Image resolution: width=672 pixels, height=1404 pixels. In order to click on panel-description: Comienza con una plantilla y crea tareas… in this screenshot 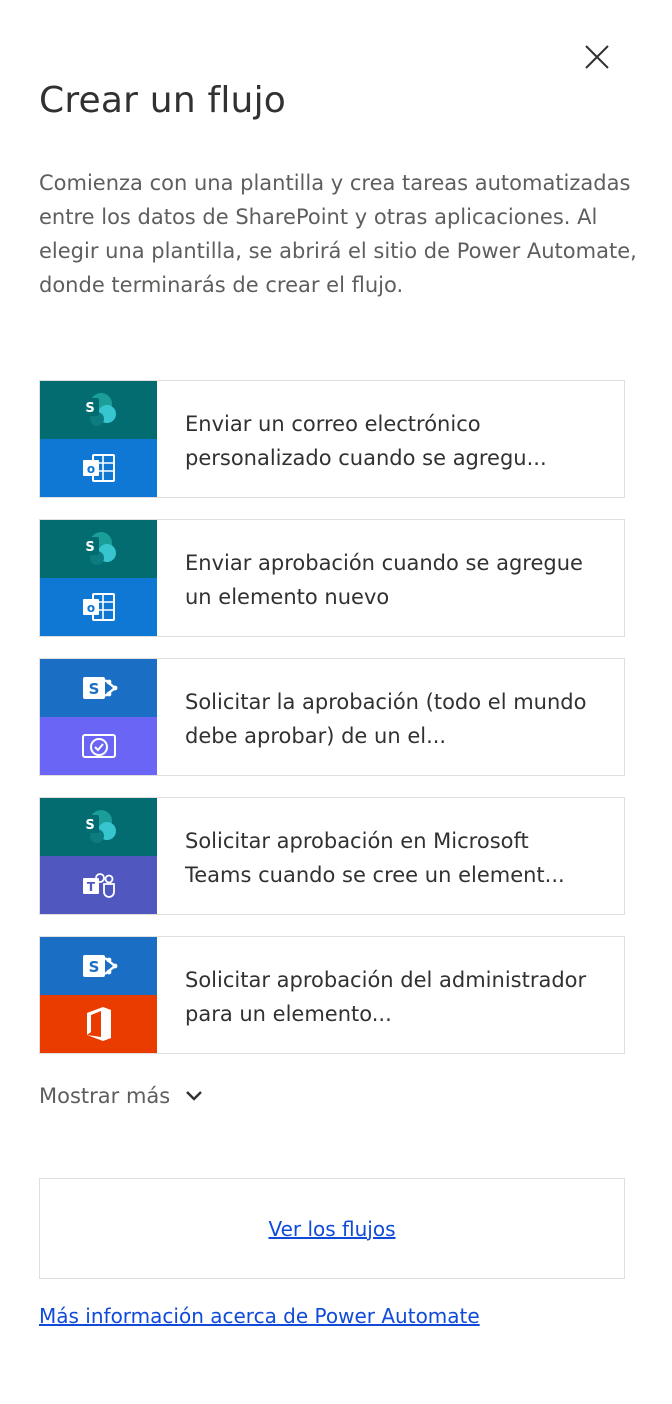, I will do `click(338, 234)`.